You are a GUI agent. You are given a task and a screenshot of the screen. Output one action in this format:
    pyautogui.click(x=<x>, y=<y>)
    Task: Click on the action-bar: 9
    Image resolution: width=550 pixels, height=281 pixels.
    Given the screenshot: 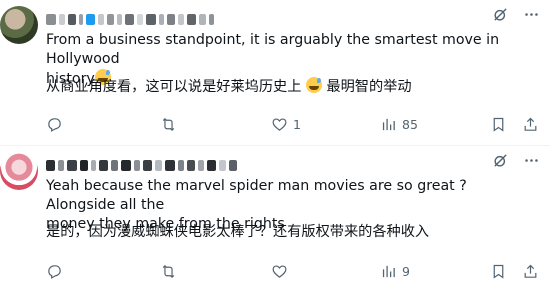 What is the action you would take?
    pyautogui.click(x=292, y=271)
    